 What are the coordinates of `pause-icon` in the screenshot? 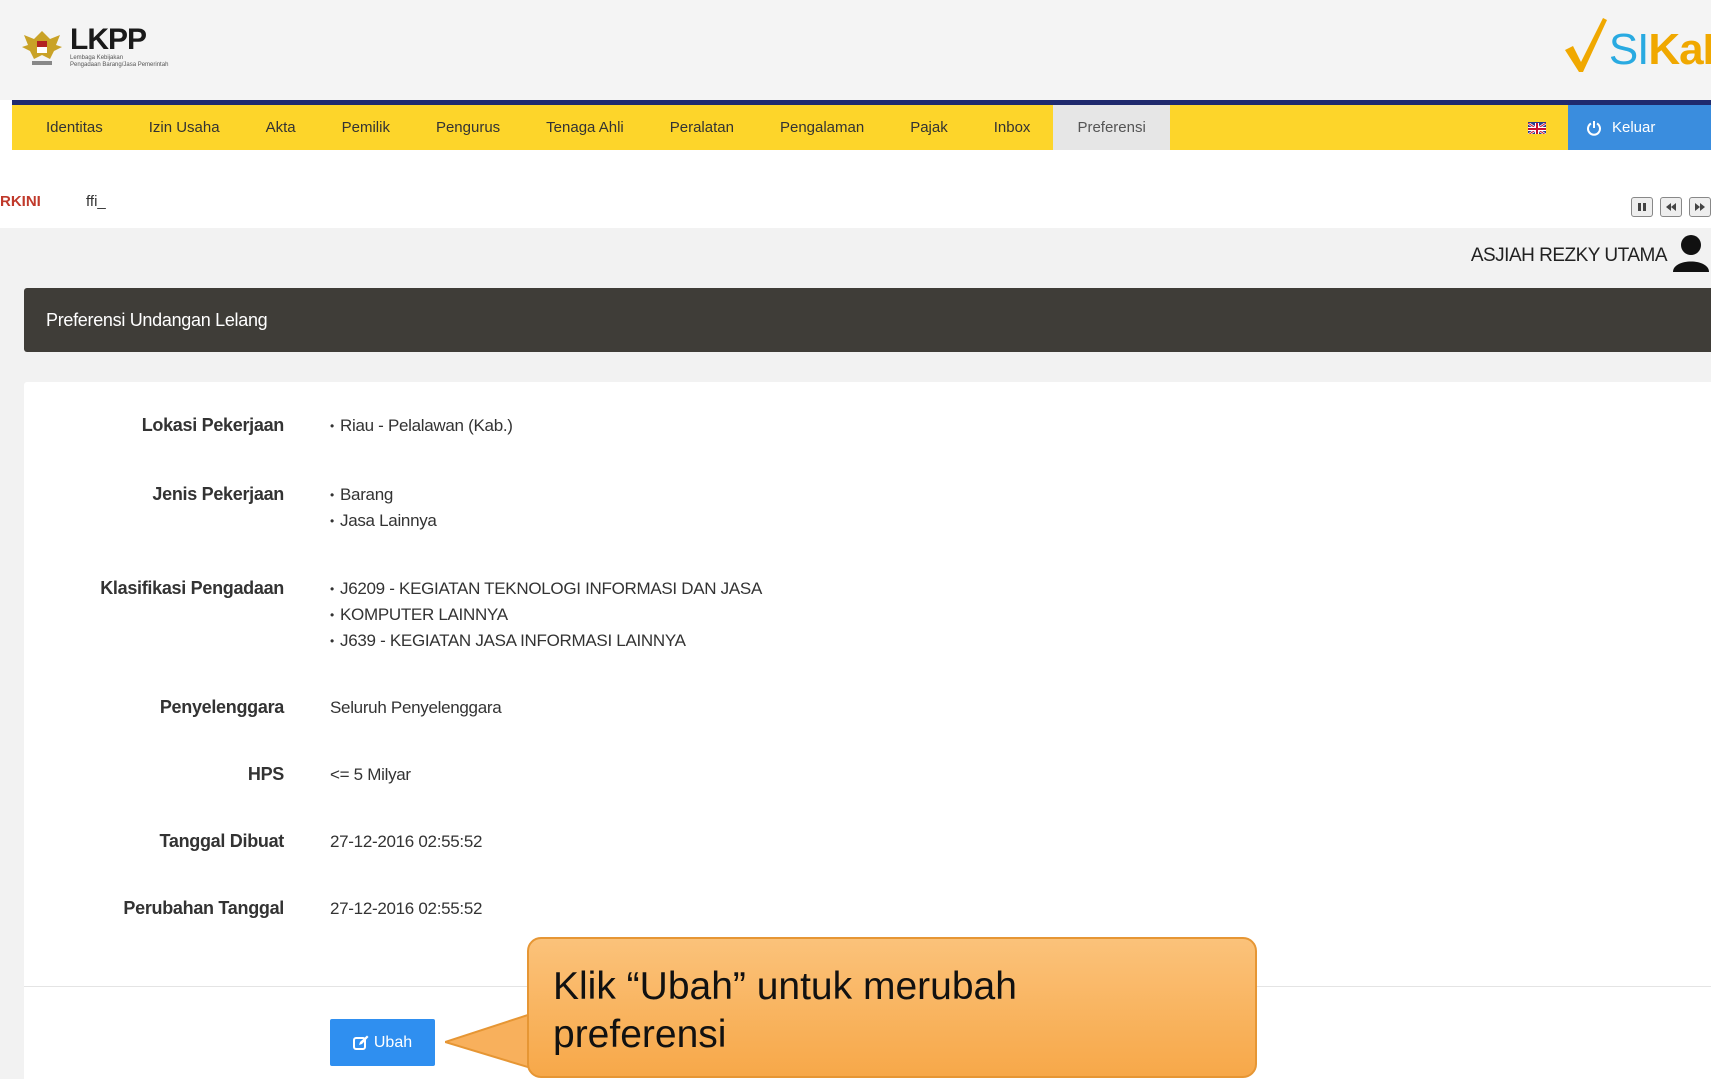 It's located at (1642, 207).